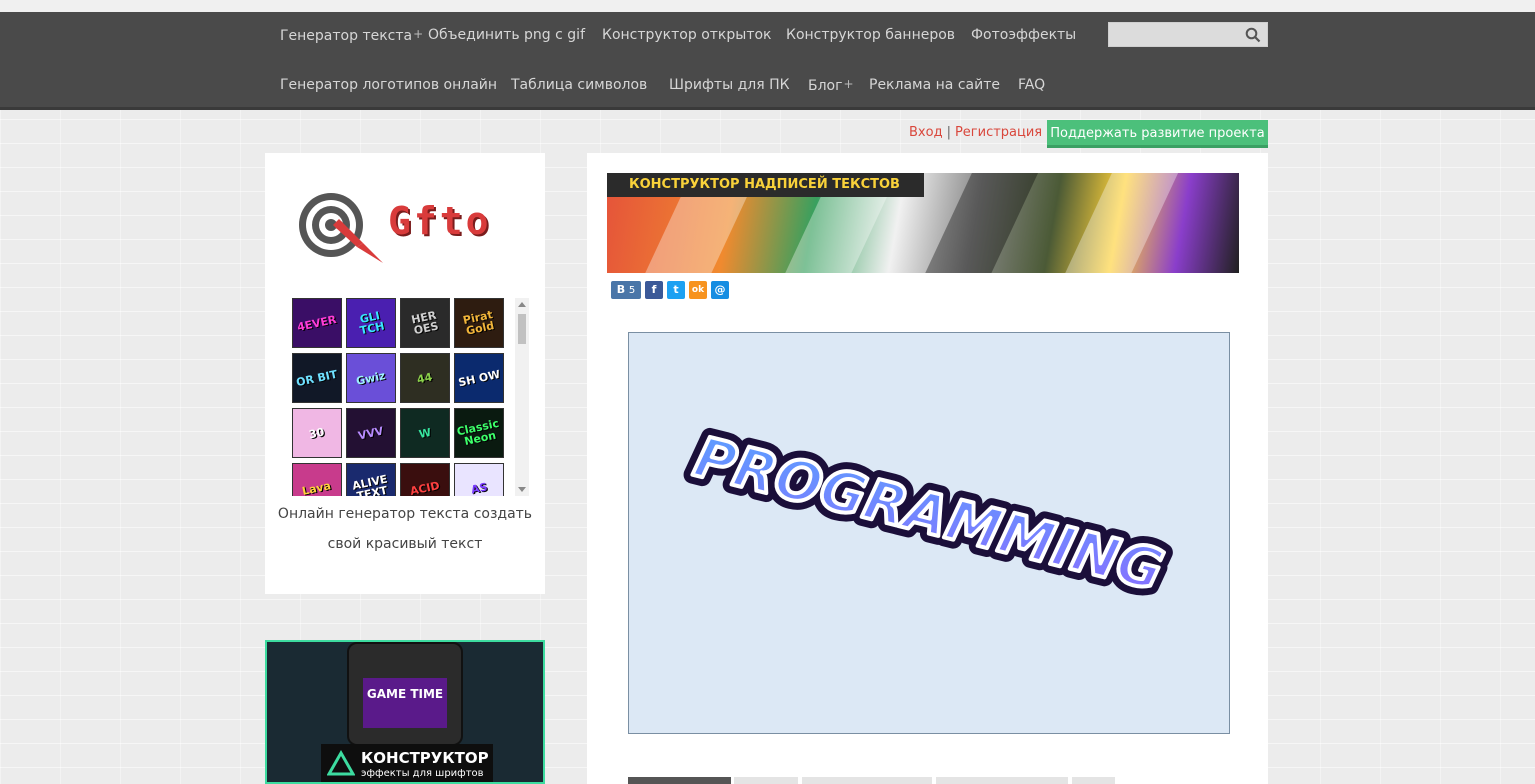  What do you see at coordinates (621, 289) in the screenshot?
I see `vk-icon: В` at bounding box center [621, 289].